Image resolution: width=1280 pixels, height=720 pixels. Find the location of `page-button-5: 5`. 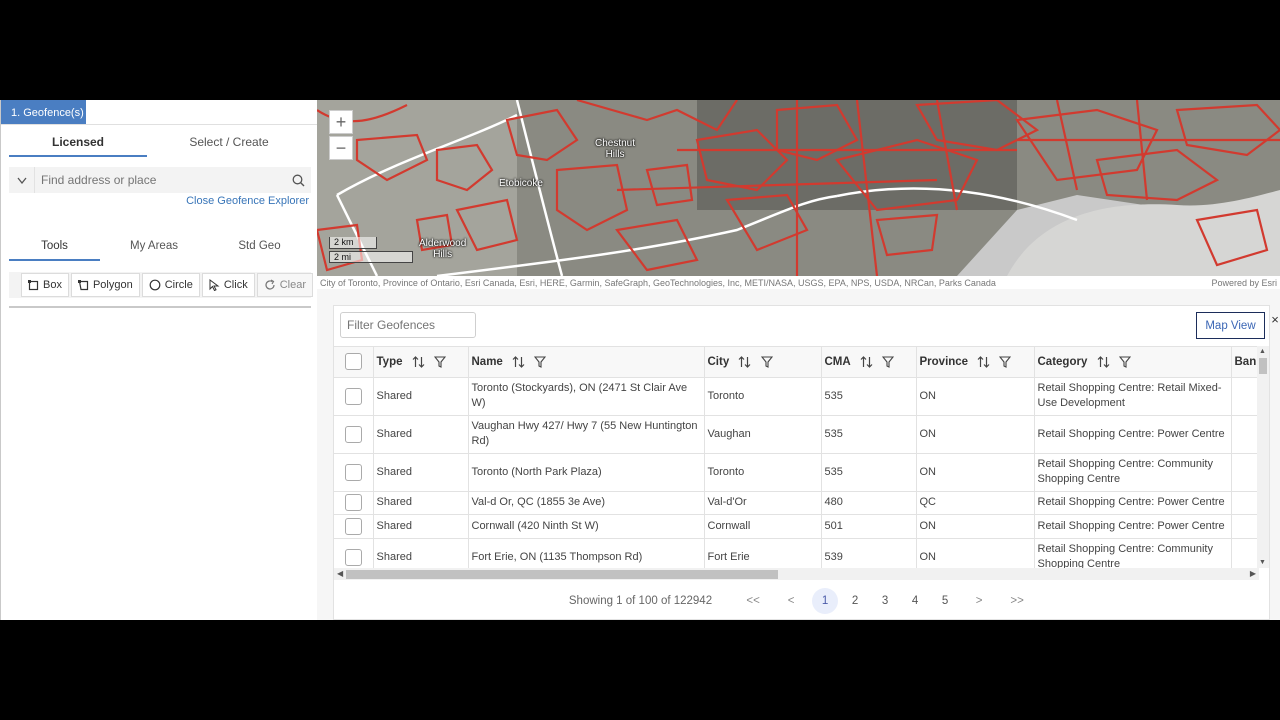

page-button-5: 5 is located at coordinates (945, 601).